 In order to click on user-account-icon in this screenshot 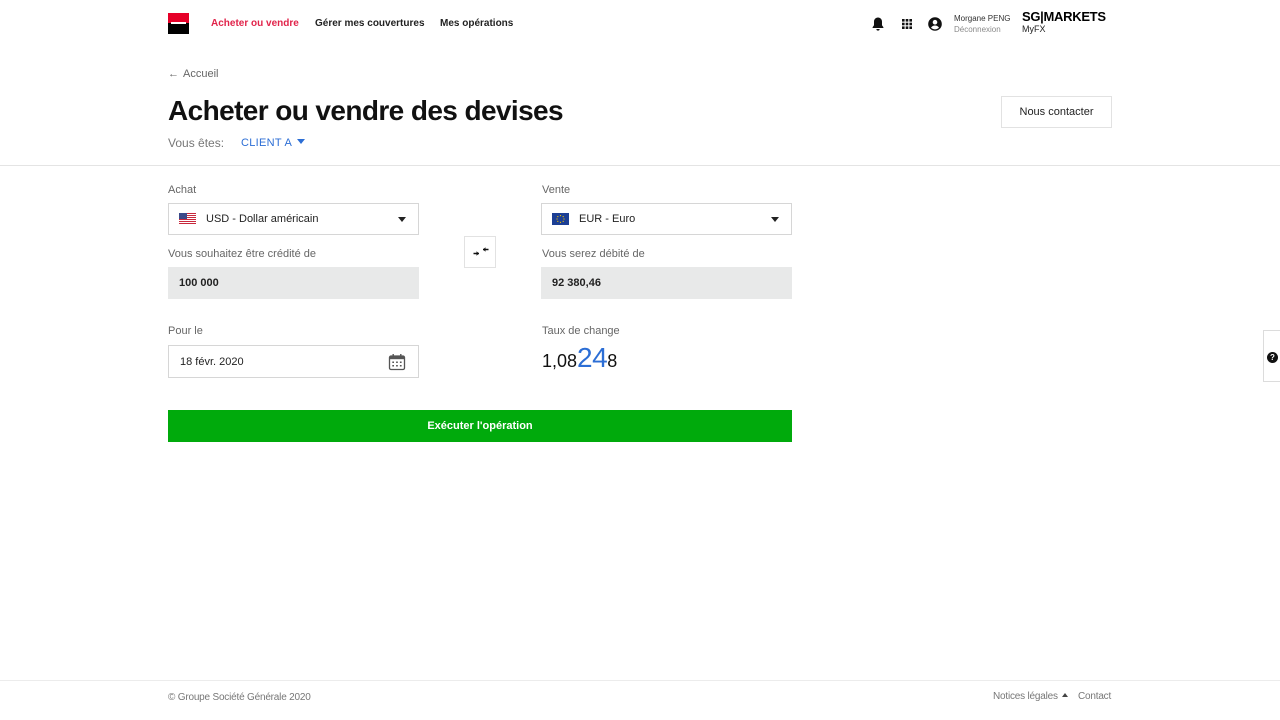, I will do `click(935, 24)`.